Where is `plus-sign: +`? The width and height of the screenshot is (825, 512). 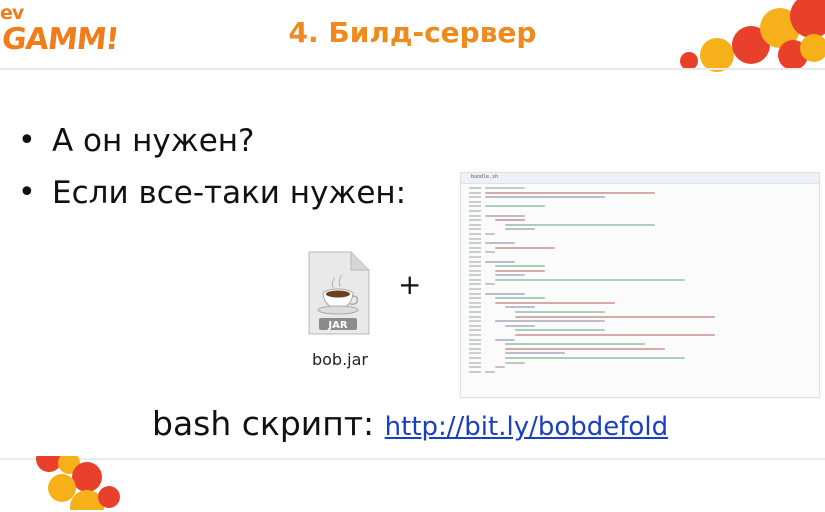 plus-sign: + is located at coordinates (410, 284).